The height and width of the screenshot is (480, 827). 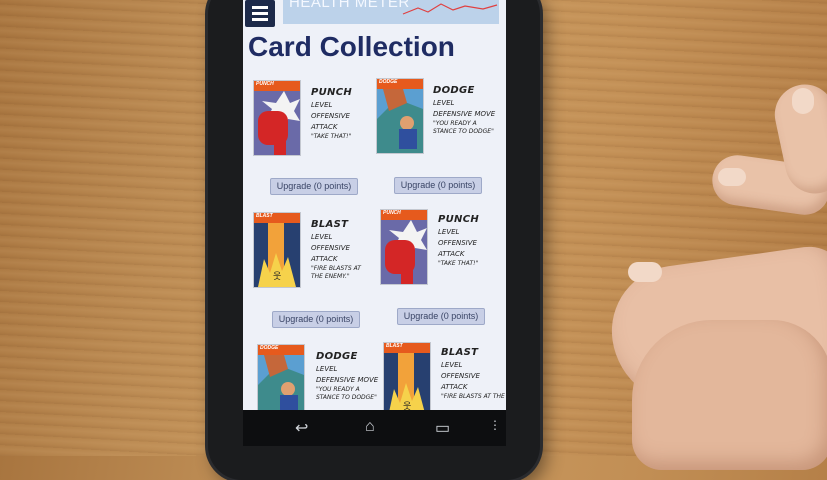 What do you see at coordinates (391, 12) in the screenshot?
I see `health-meter: HEALTH METER` at bounding box center [391, 12].